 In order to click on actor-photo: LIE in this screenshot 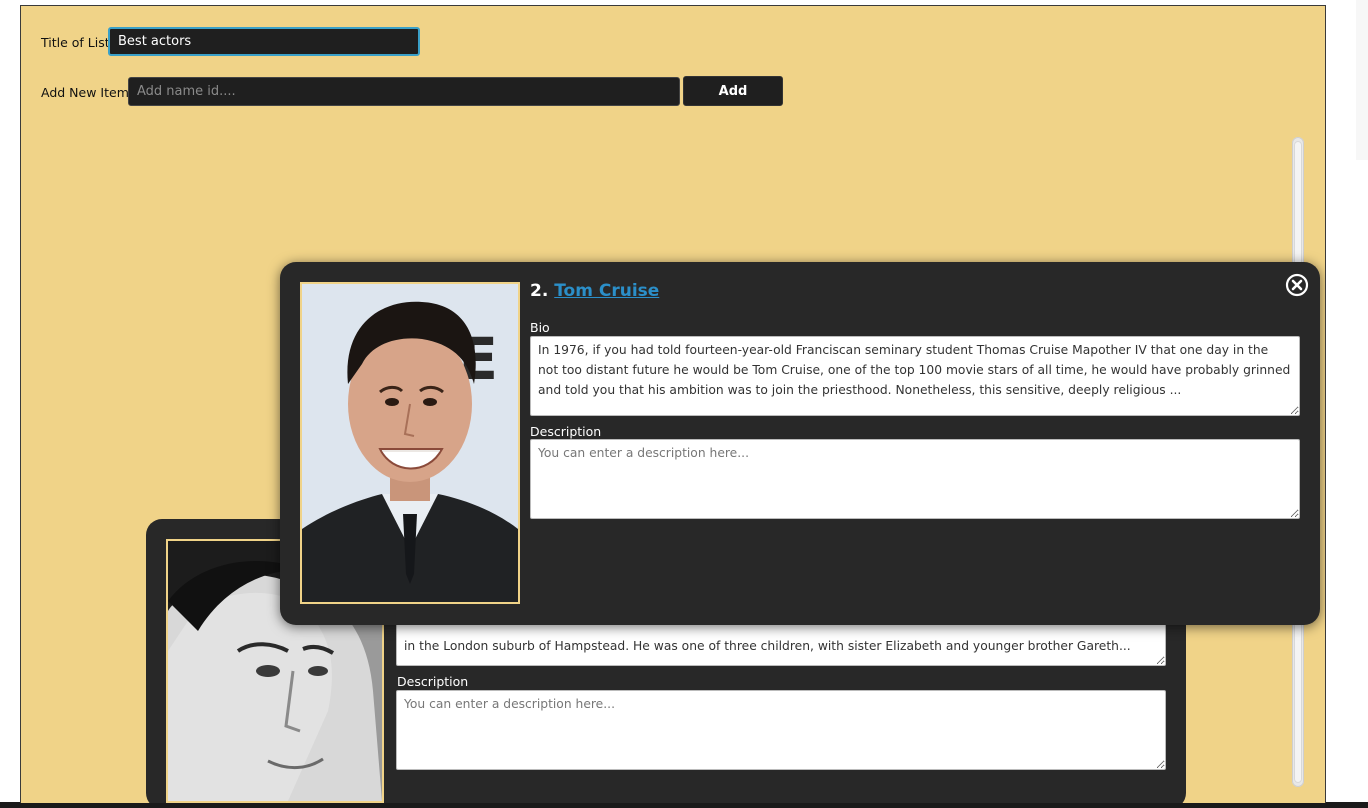, I will do `click(410, 443)`.